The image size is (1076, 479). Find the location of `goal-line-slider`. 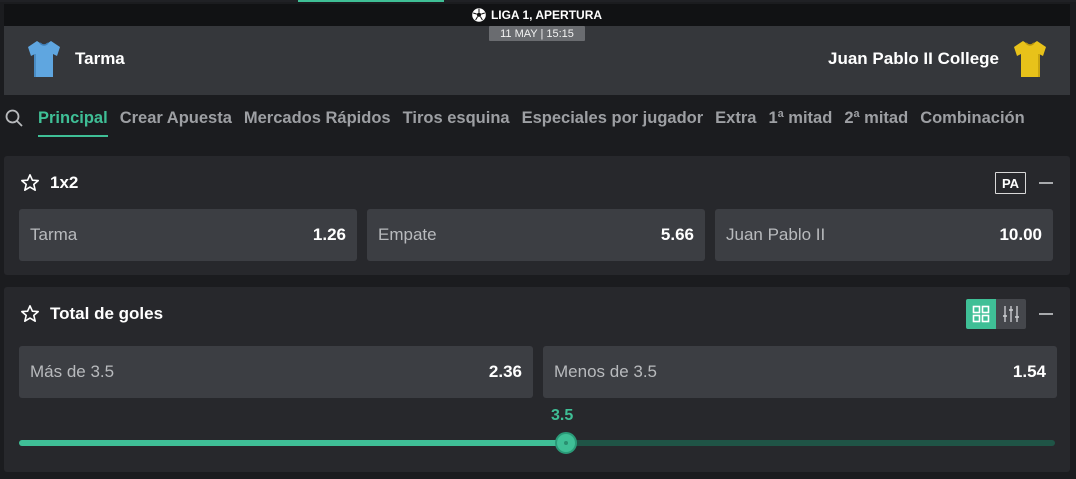

goal-line-slider is located at coordinates (537, 443).